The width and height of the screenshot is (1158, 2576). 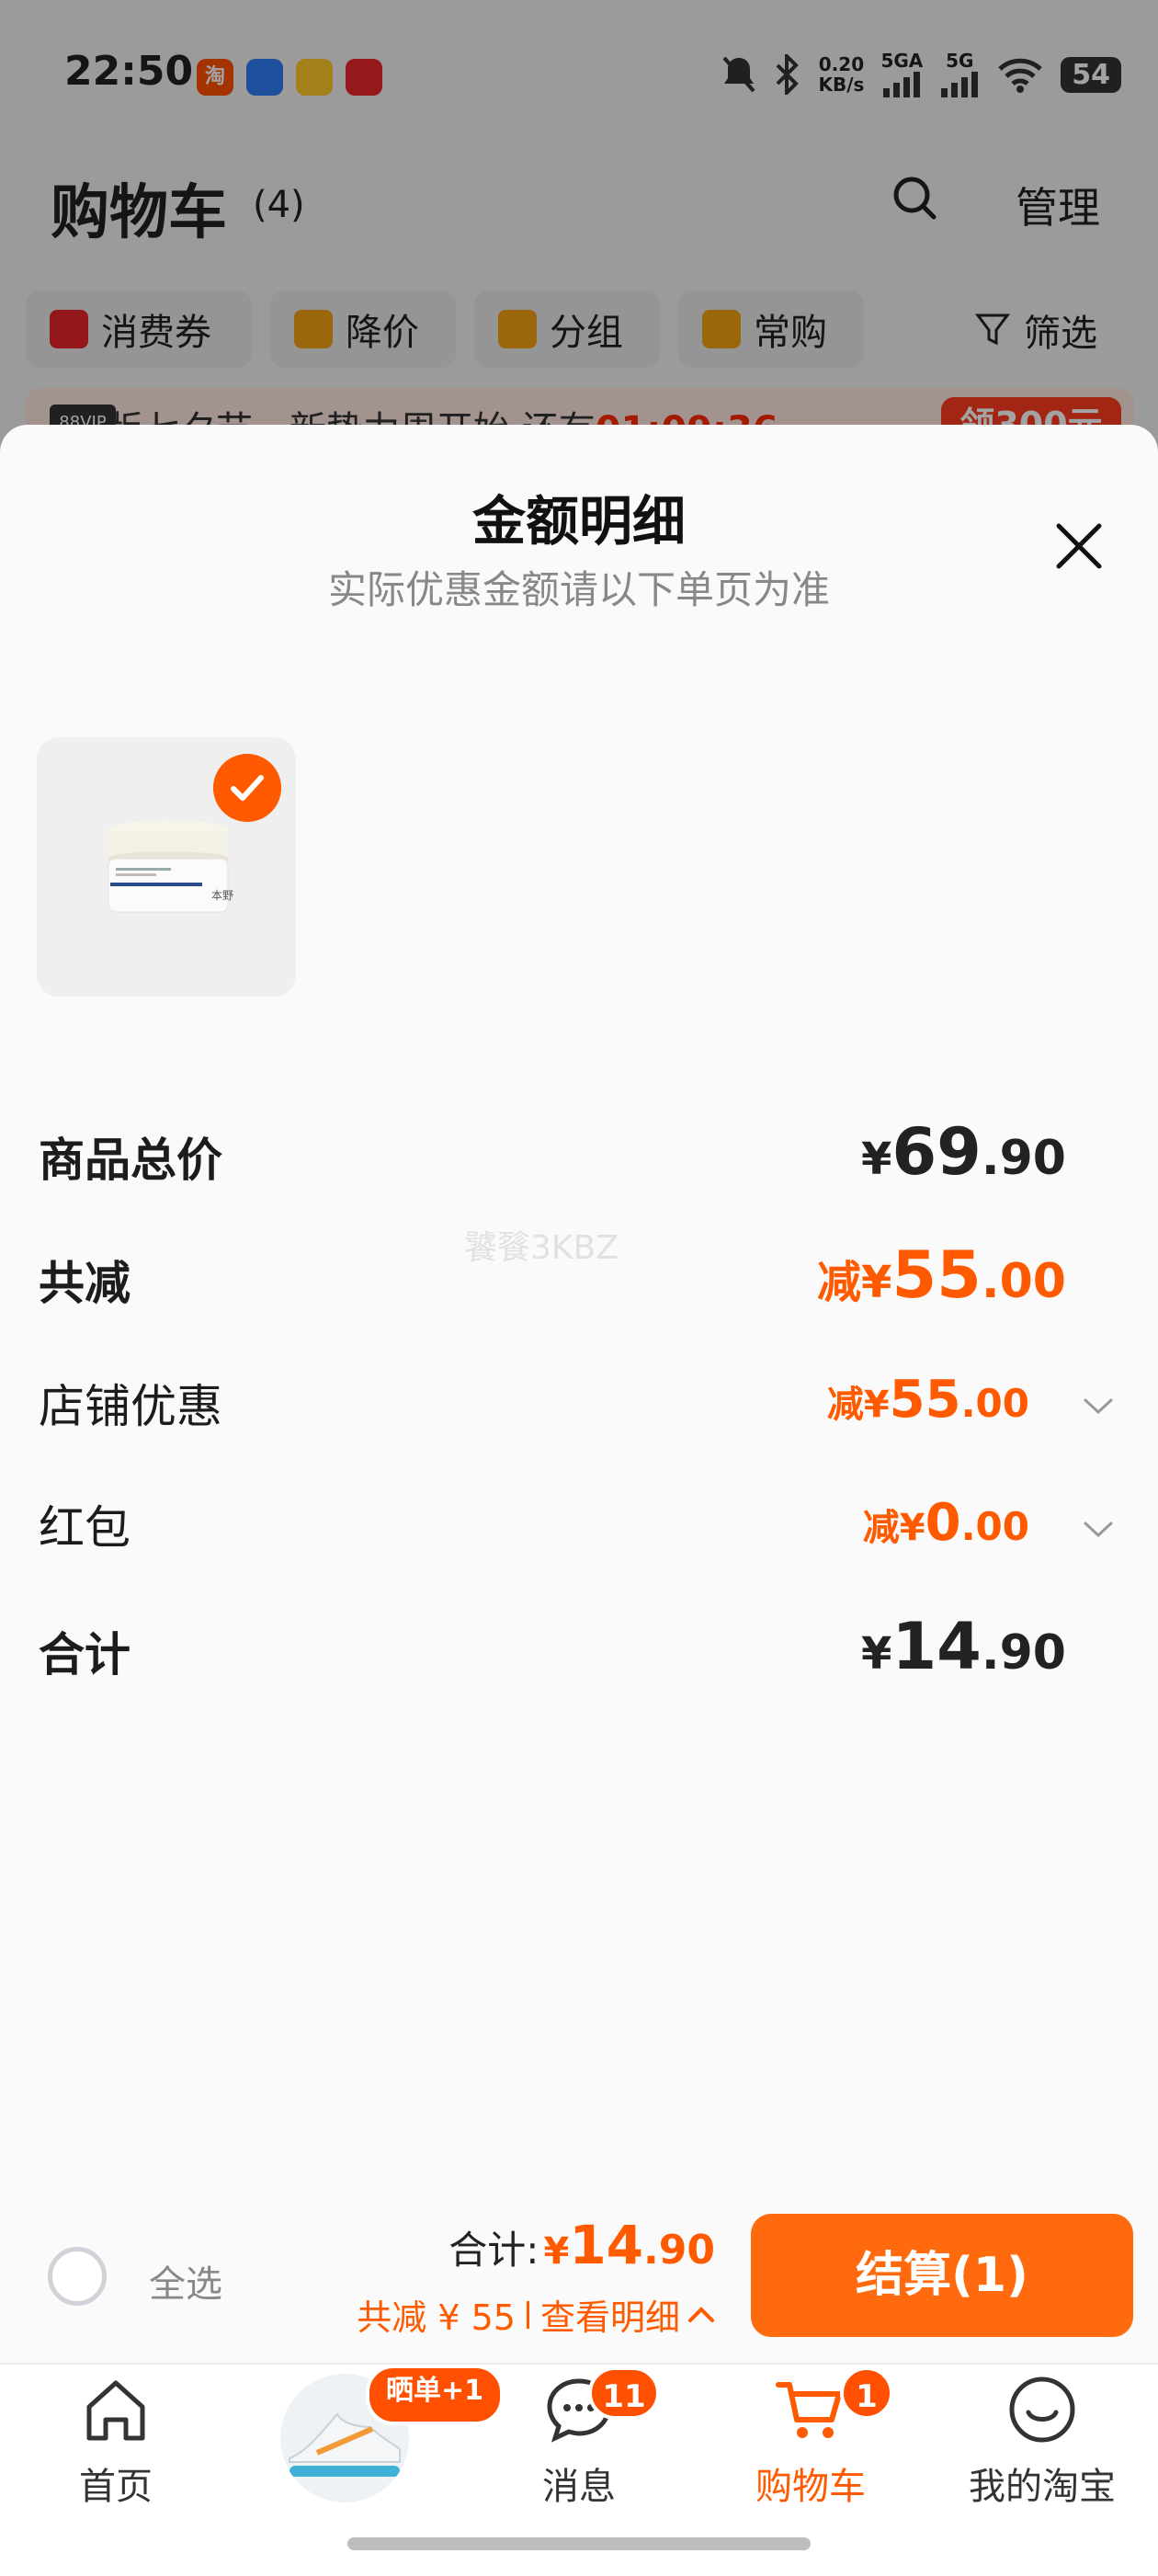 What do you see at coordinates (579, 2487) in the screenshot?
I see `tab-label: 消息` at bounding box center [579, 2487].